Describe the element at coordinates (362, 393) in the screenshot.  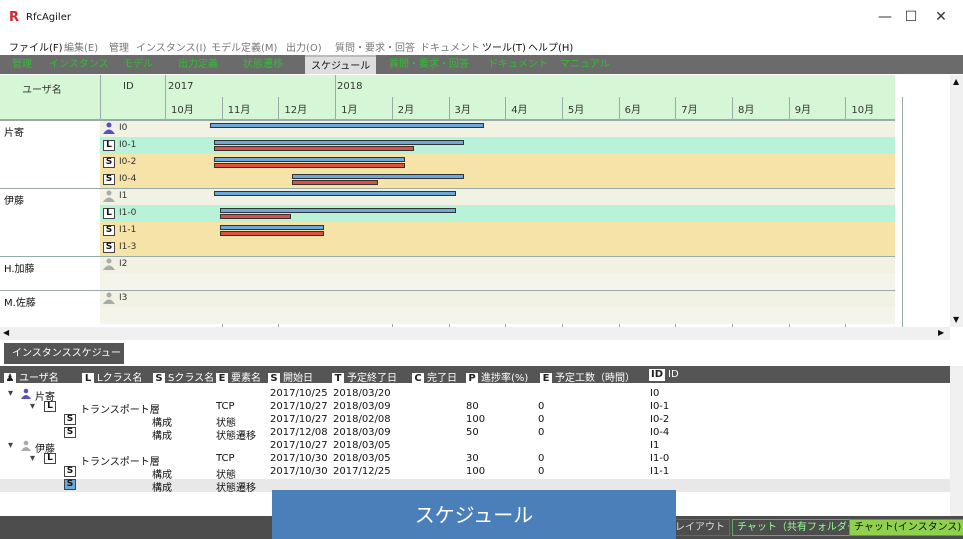
I see `table-planned-end: 2018/03/20` at that location.